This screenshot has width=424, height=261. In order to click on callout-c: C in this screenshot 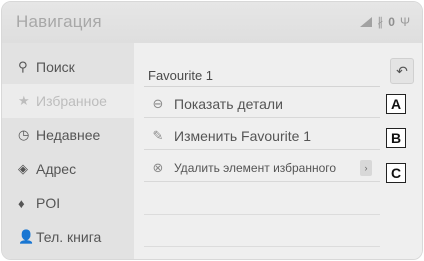, I will do `click(396, 173)`.